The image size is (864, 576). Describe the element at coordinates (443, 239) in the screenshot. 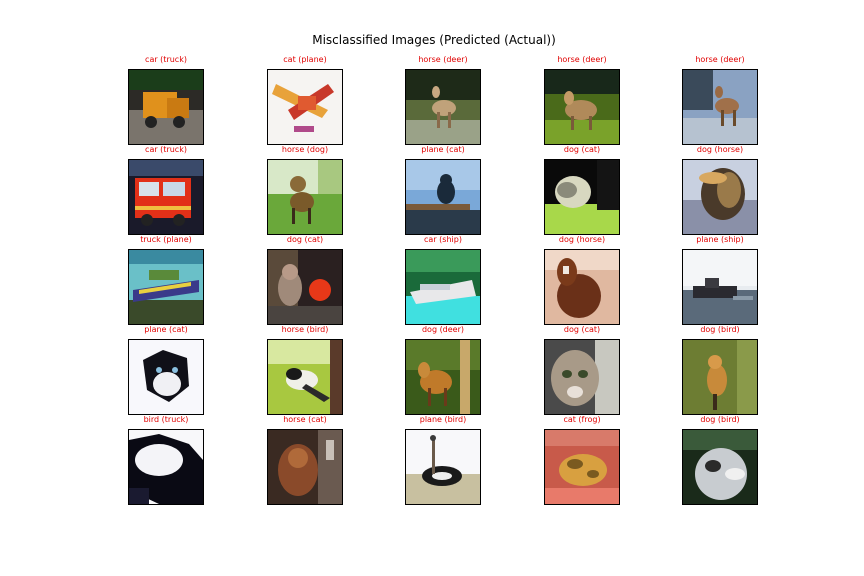

I see `image-caption: car (ship)` at that location.